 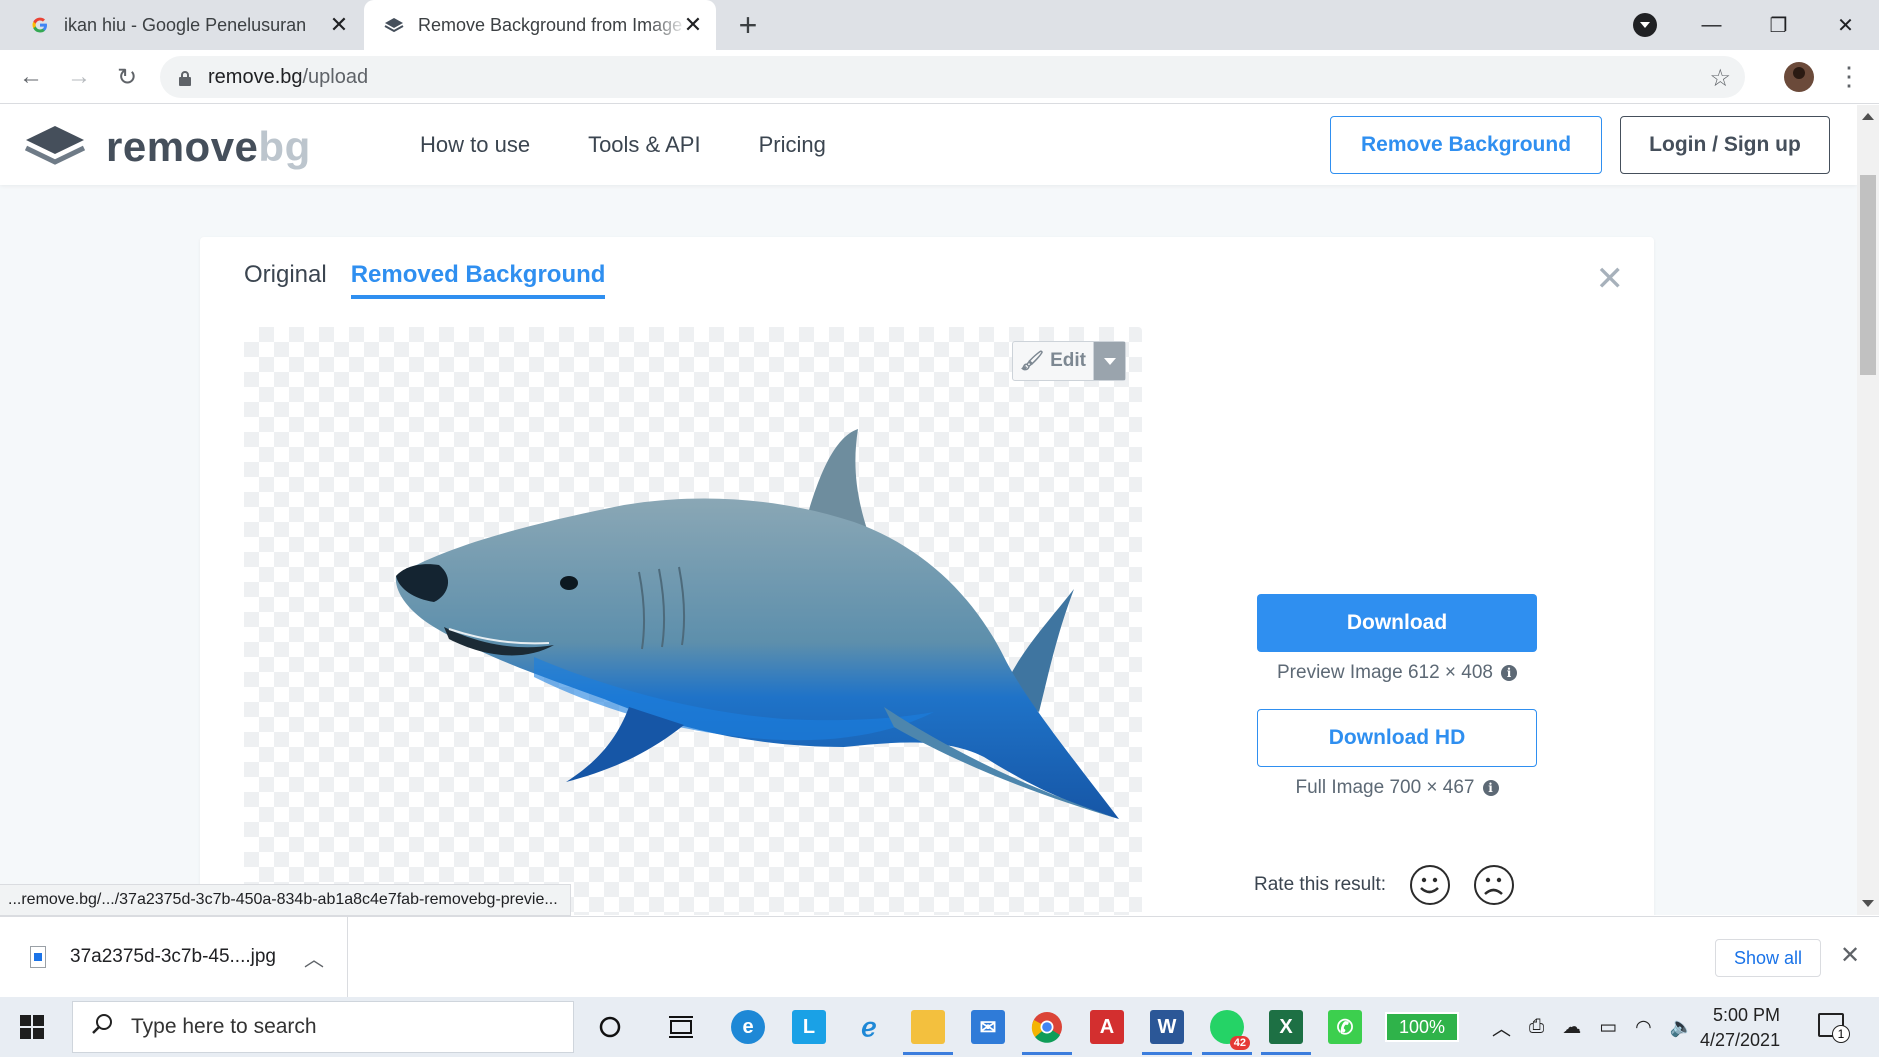 I want to click on full-image-info: Full Image 700 × 467 i, so click(x=1397, y=788).